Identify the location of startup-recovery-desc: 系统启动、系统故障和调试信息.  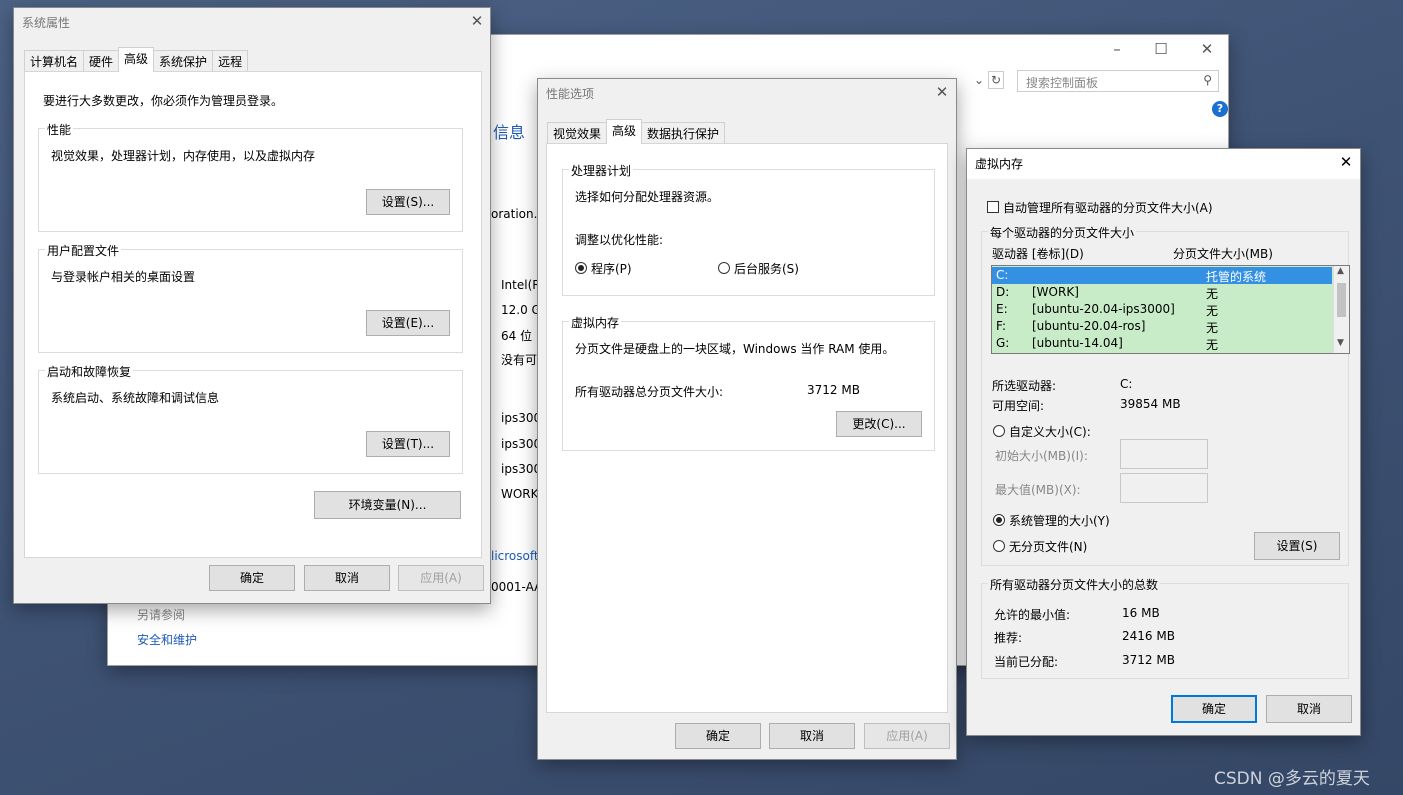
(135, 398).